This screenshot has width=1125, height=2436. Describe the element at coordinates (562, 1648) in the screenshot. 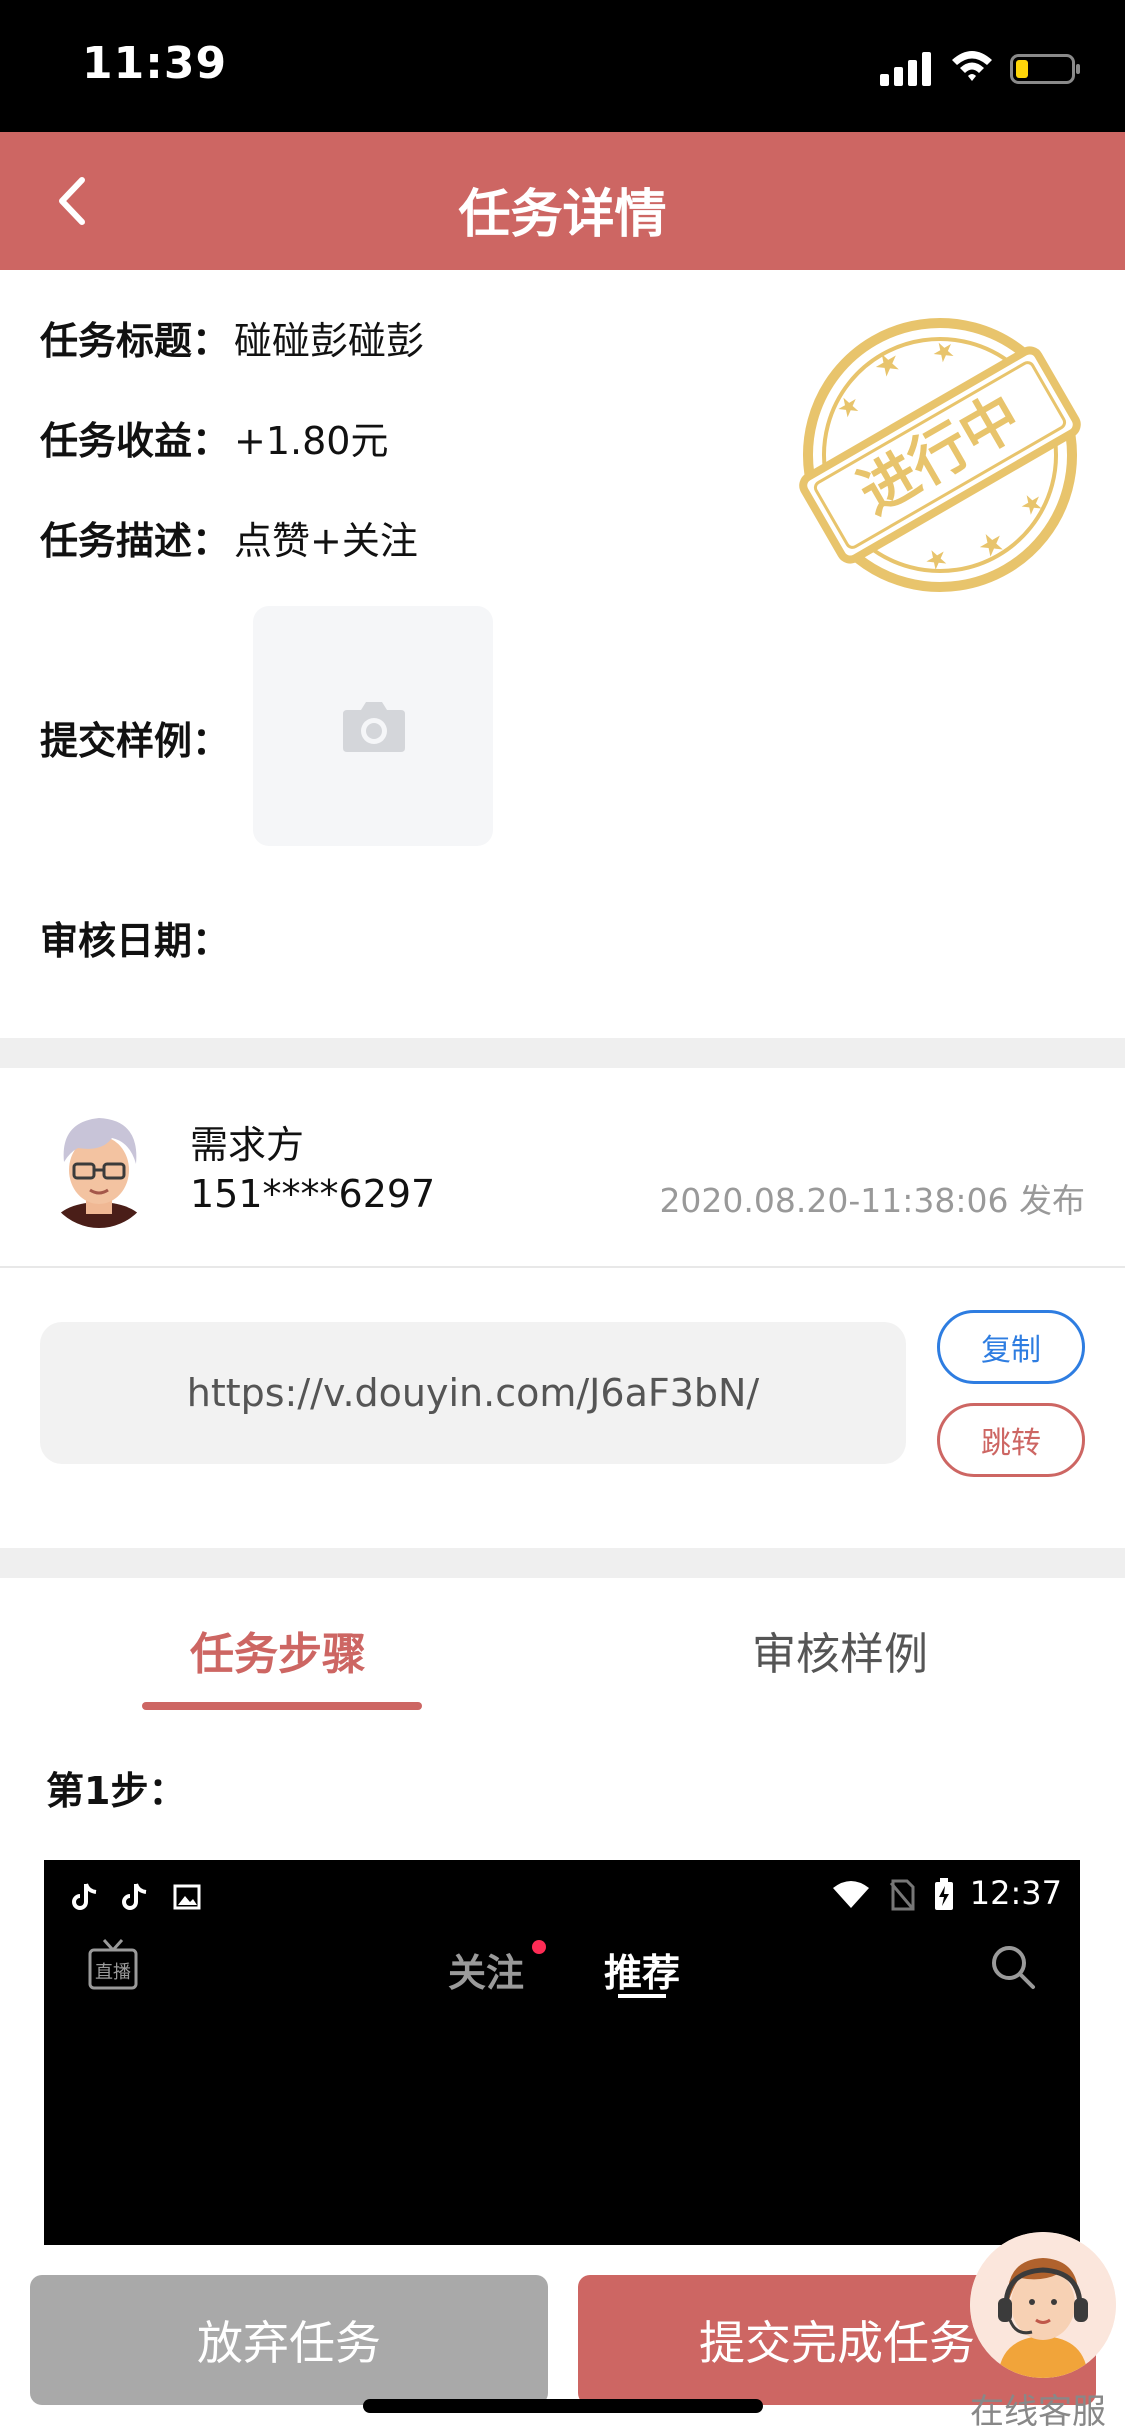

I see `tab-bar: 任务步骤 审核样例` at that location.